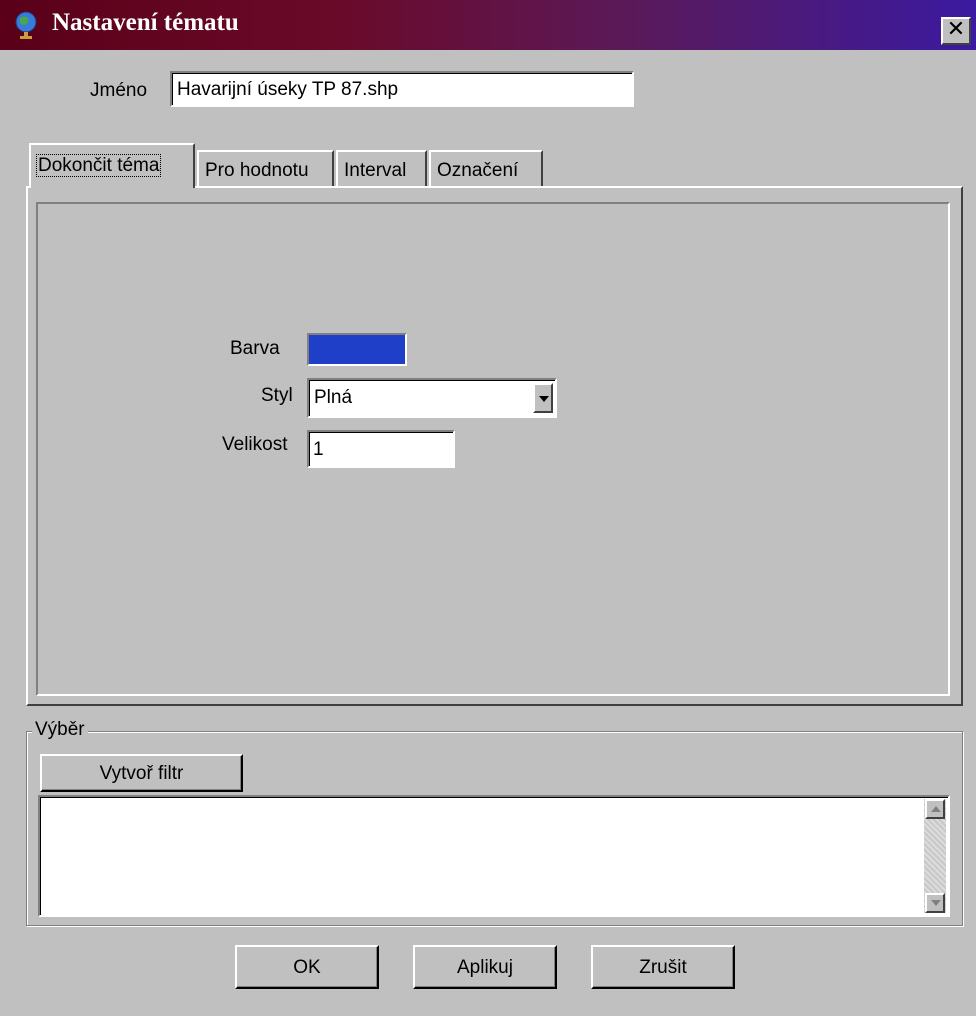 The height and width of the screenshot is (1016, 976). What do you see at coordinates (277, 395) in the screenshot?
I see `style-label: Styl` at bounding box center [277, 395].